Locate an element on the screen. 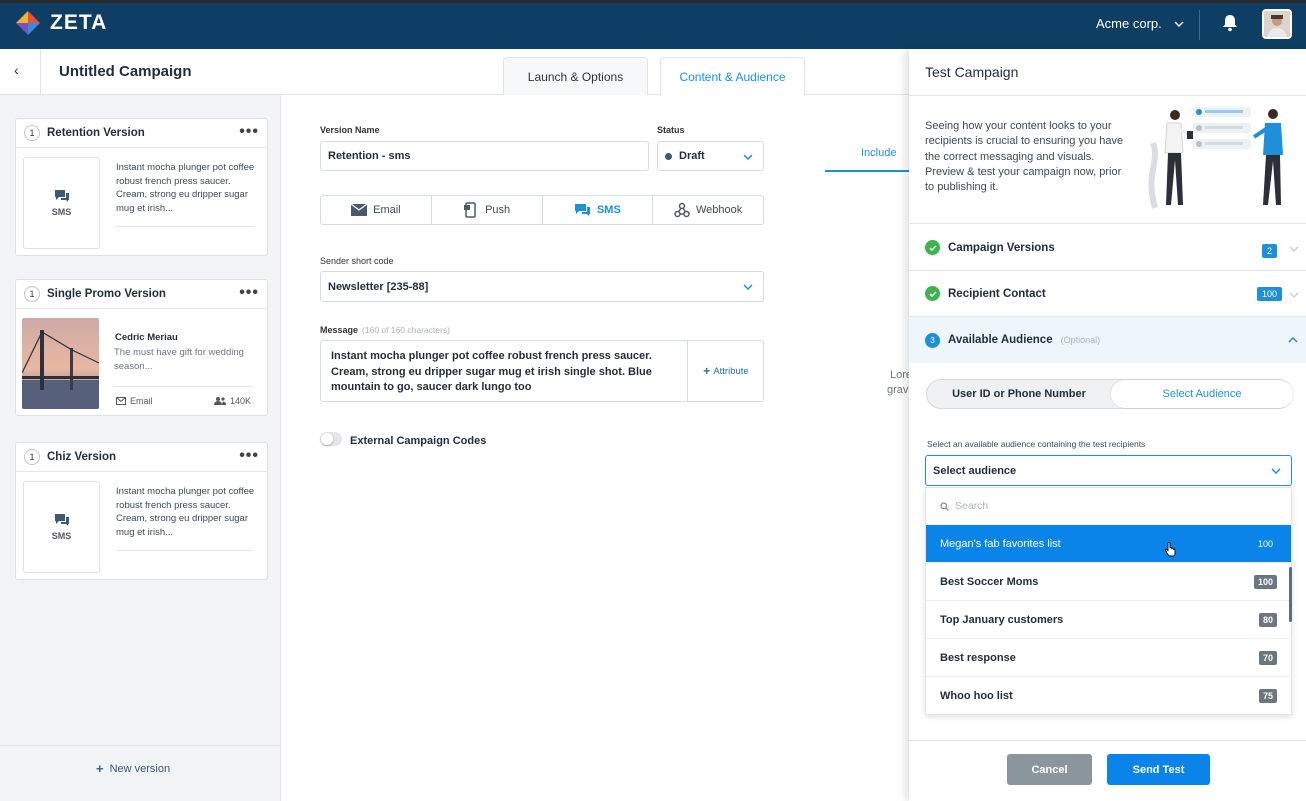  version-title: Chiz Version is located at coordinates (82, 457).